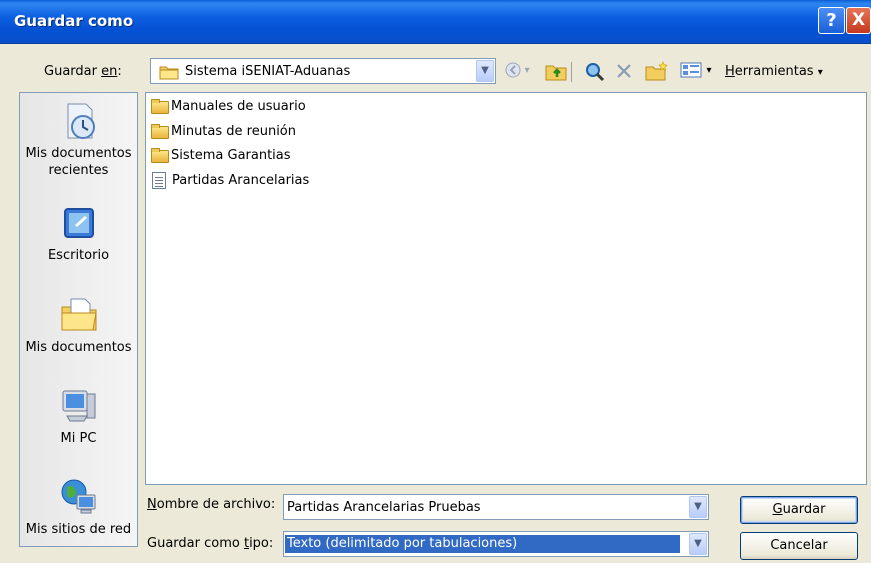 The height and width of the screenshot is (563, 871). Describe the element at coordinates (74, 21) in the screenshot. I see `window-title: Guardar como` at that location.